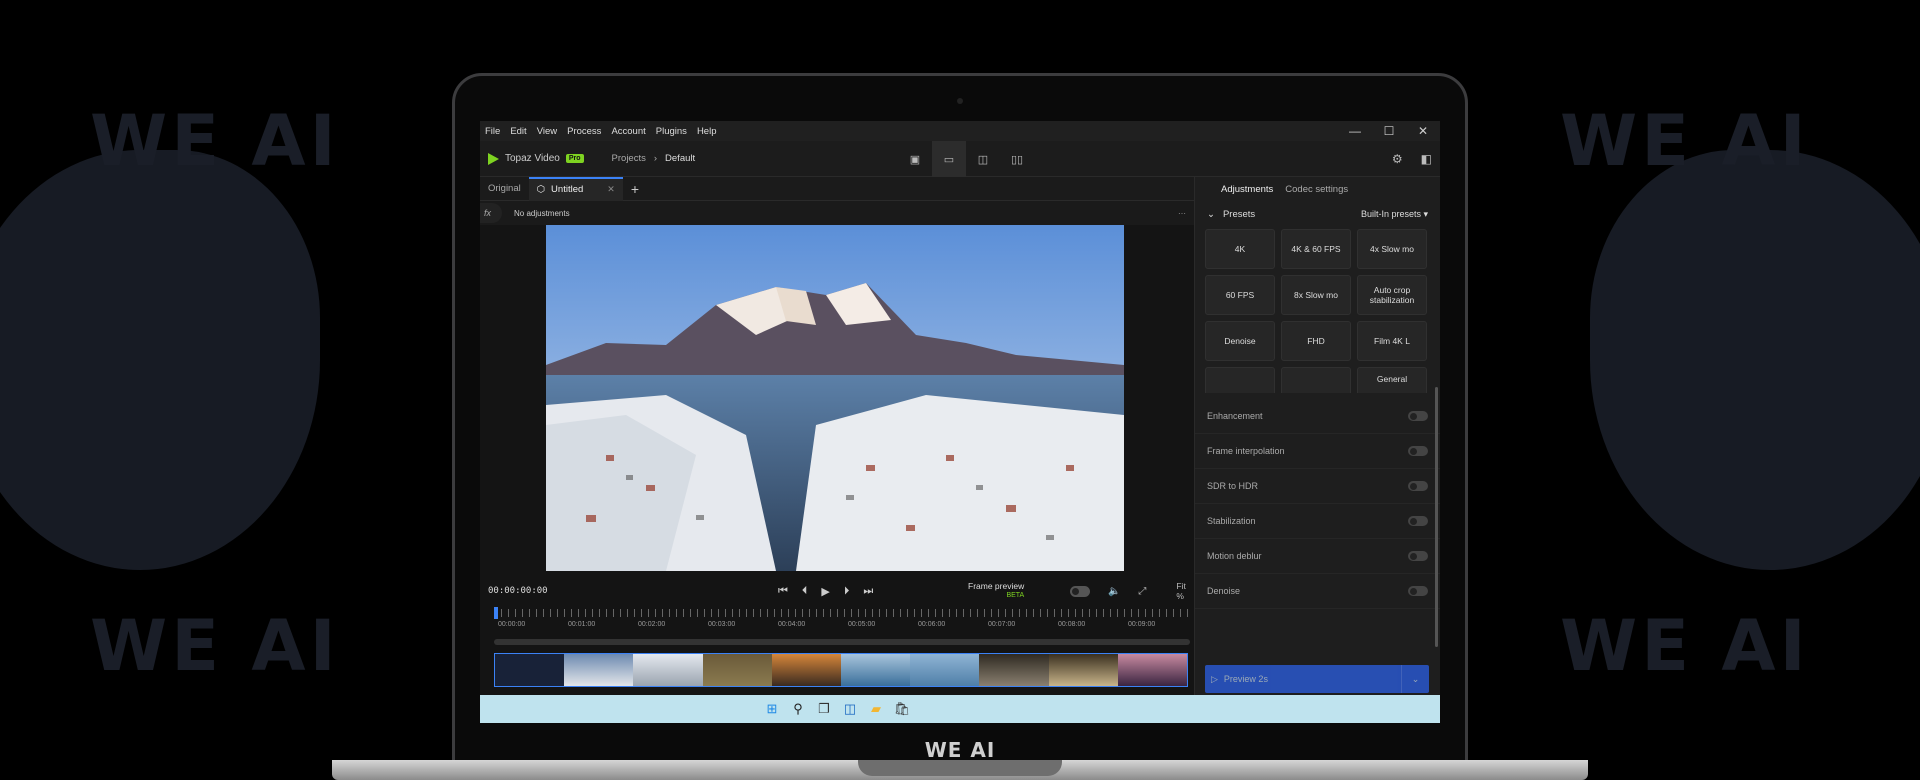 The height and width of the screenshot is (780, 1920). Describe the element at coordinates (680, 158) in the screenshot. I see `breadcrumb-current: Default` at that location.